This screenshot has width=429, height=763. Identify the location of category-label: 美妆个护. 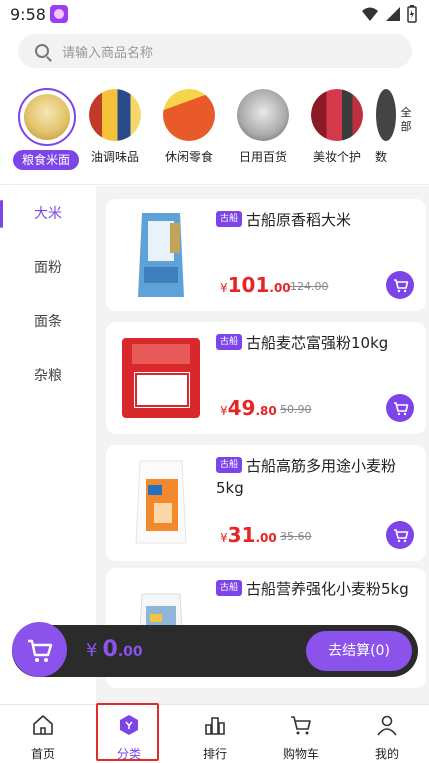
(336, 157).